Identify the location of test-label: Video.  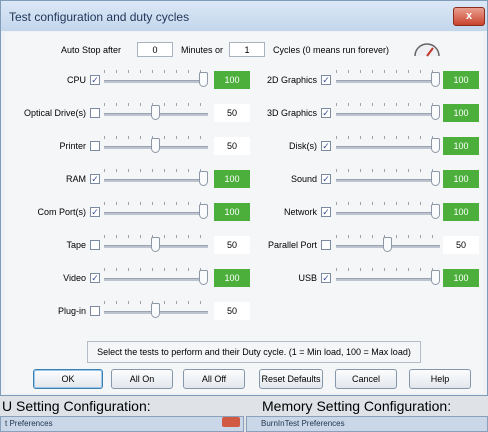
(74, 278).